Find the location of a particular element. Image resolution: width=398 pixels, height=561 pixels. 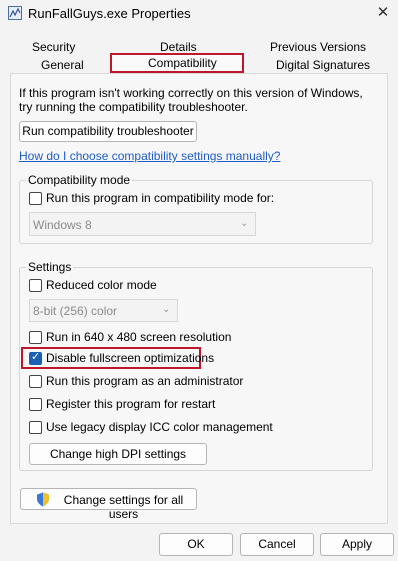

shield-icon is located at coordinates (43, 499).